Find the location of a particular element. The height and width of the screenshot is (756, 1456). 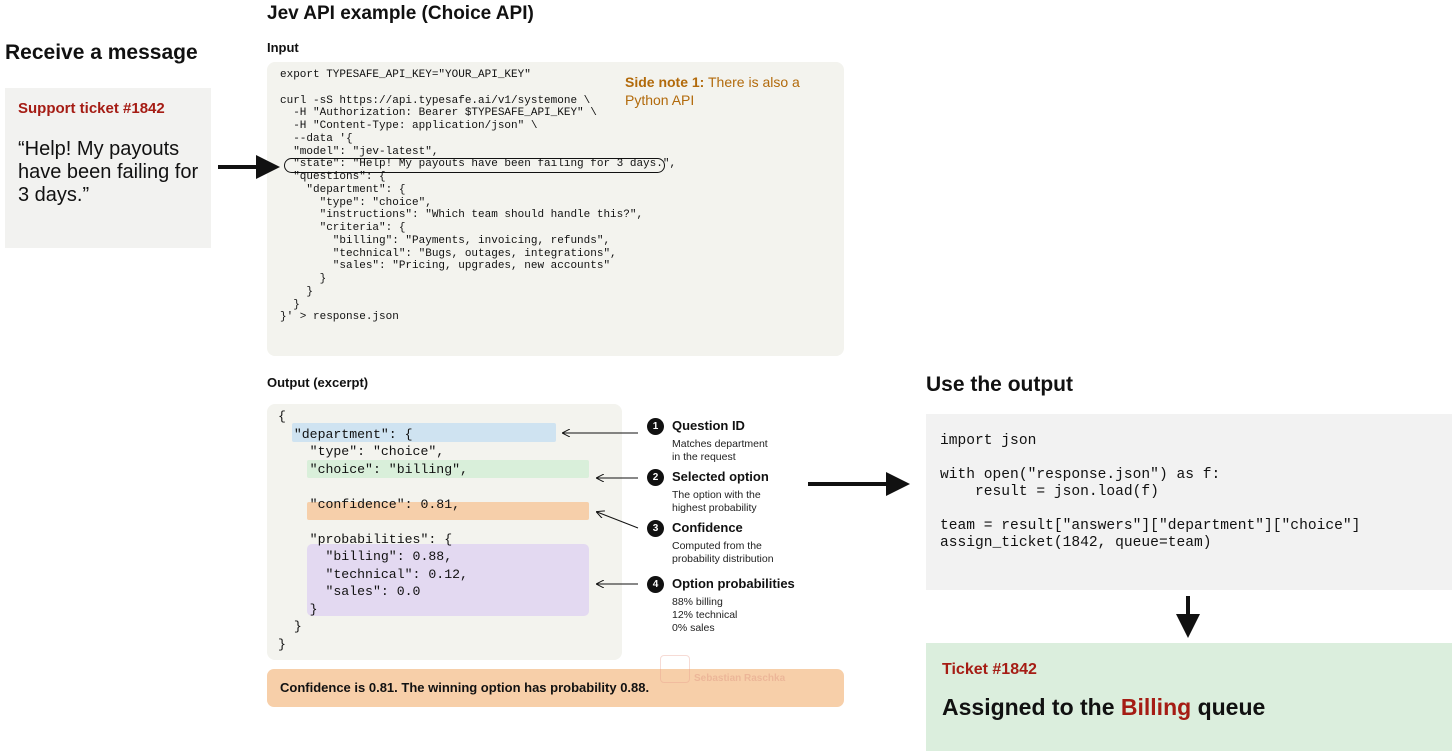

callout-3-pointer is located at coordinates (618, 520).